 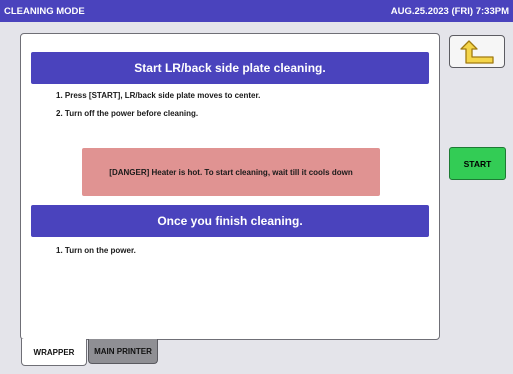 I want to click on screen-title: CLEANING MODE, so click(x=44, y=11).